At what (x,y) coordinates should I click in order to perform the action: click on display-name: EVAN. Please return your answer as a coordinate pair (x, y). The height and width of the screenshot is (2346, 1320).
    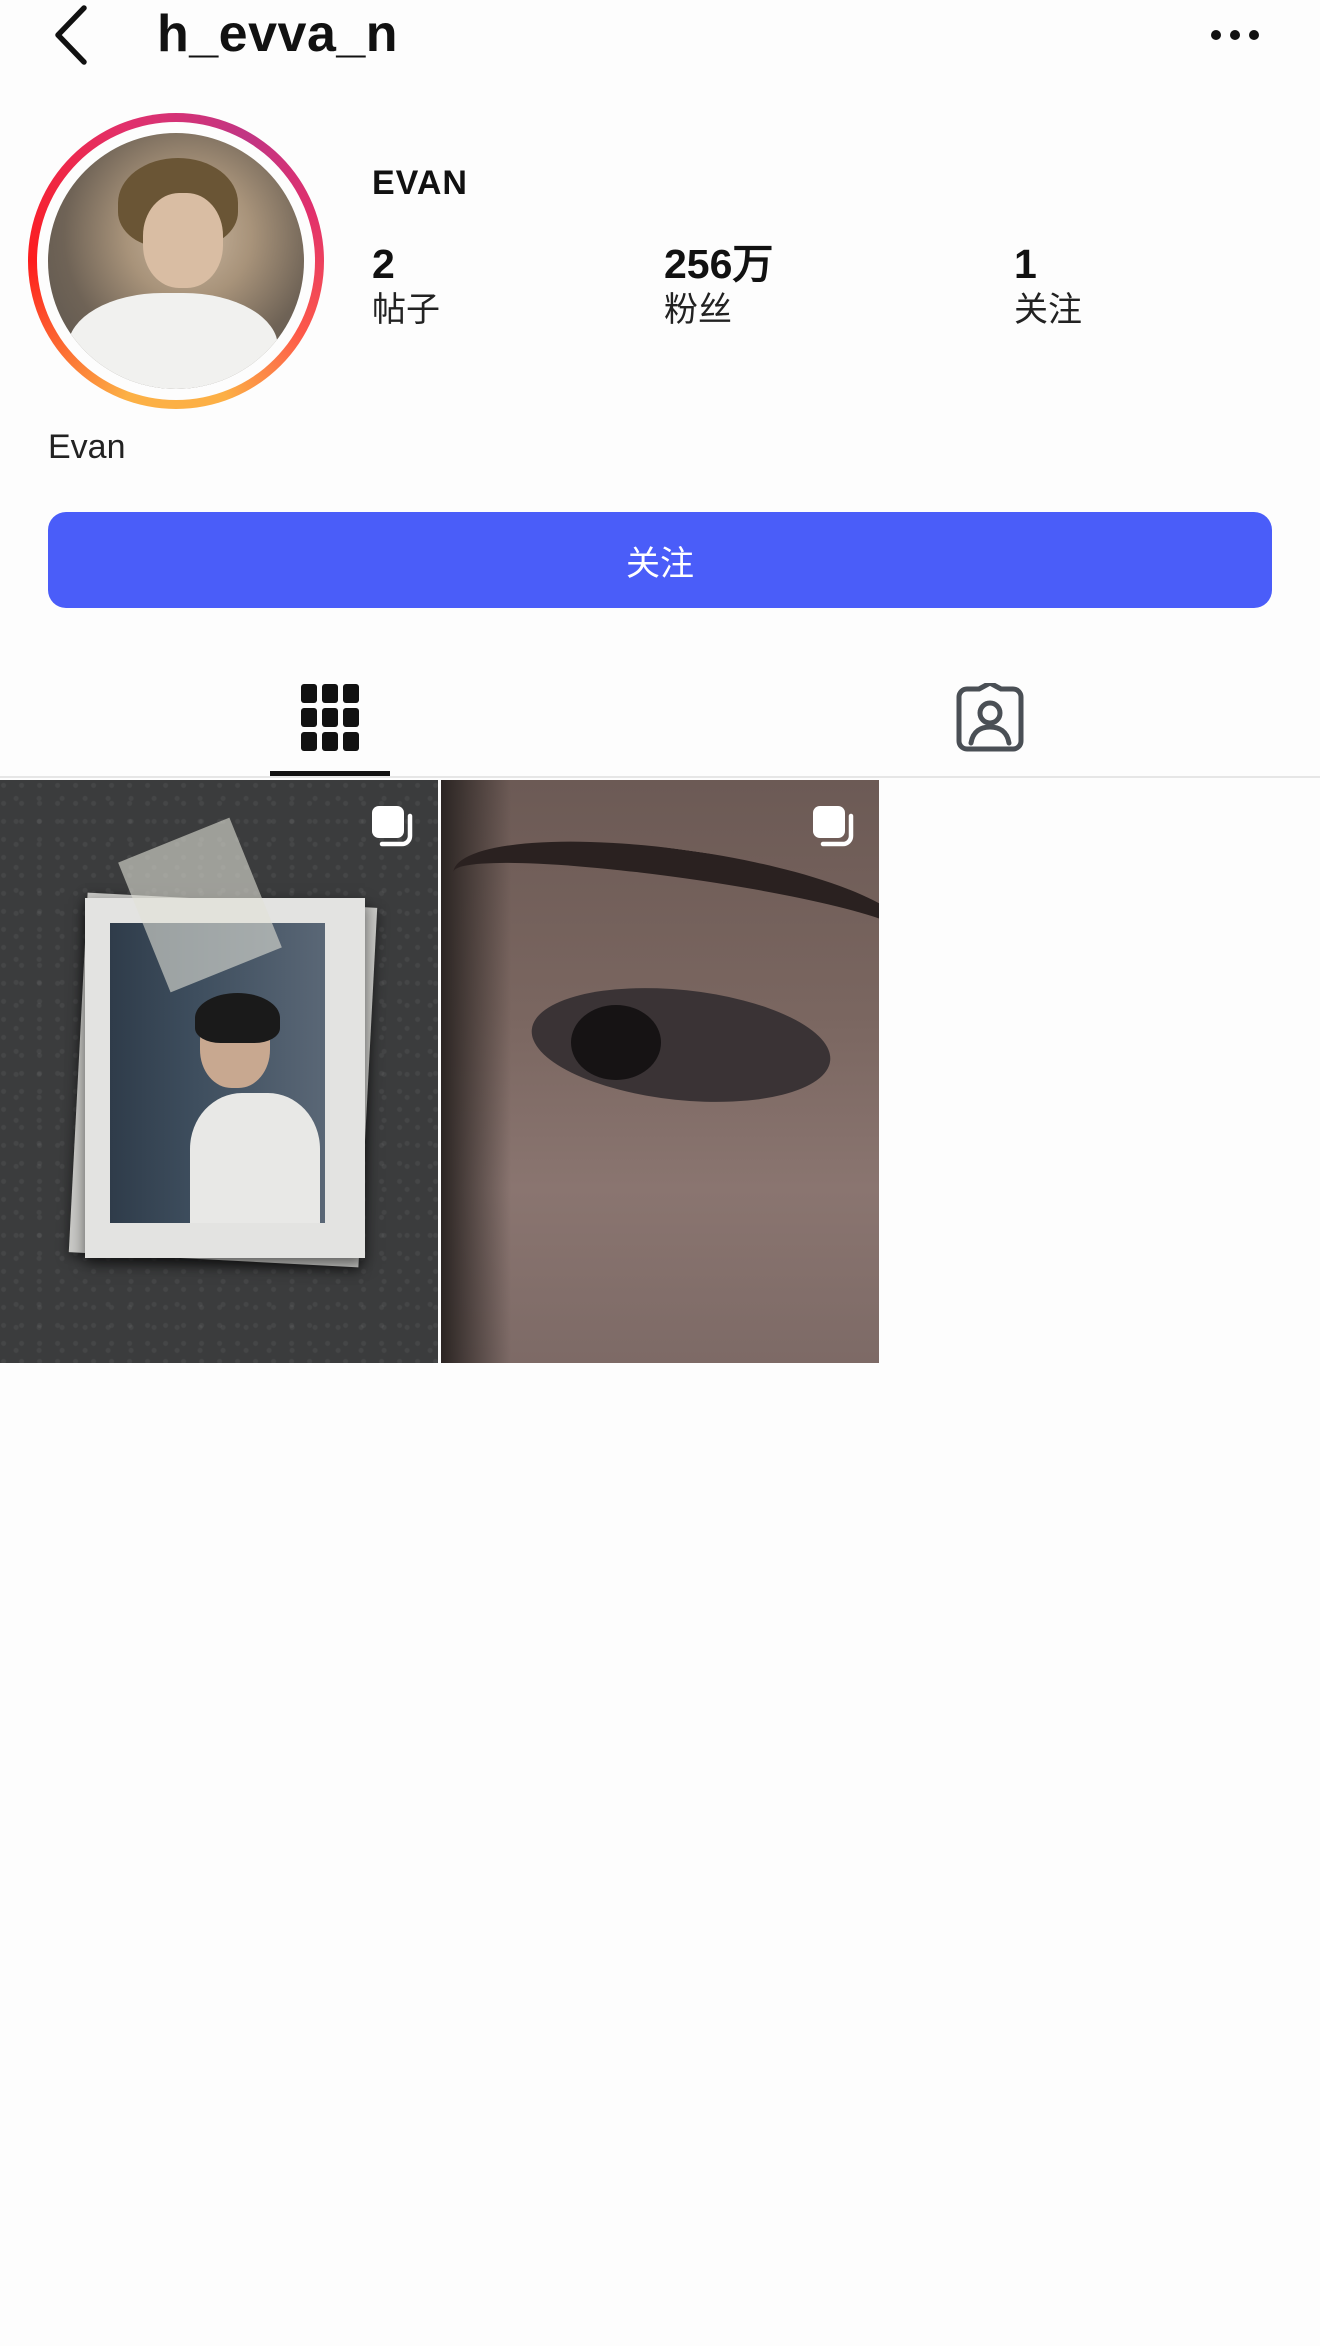
    Looking at the image, I should click on (420, 183).